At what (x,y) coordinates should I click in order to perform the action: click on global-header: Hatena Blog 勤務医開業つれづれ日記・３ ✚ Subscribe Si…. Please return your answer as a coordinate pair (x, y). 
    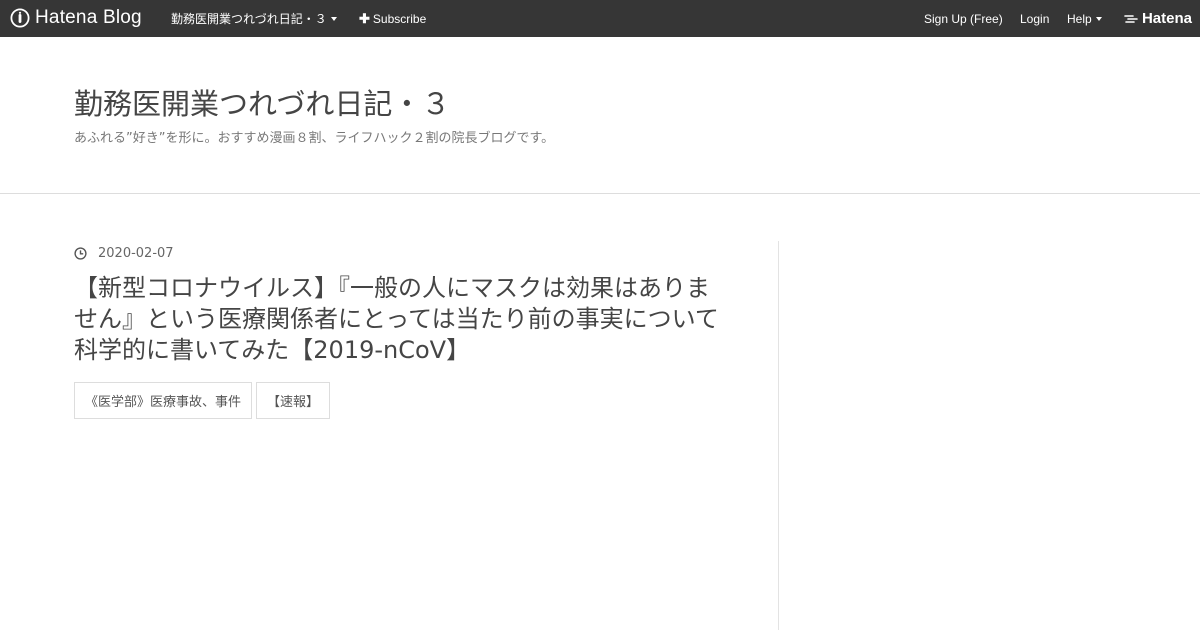
    Looking at the image, I should click on (600, 18).